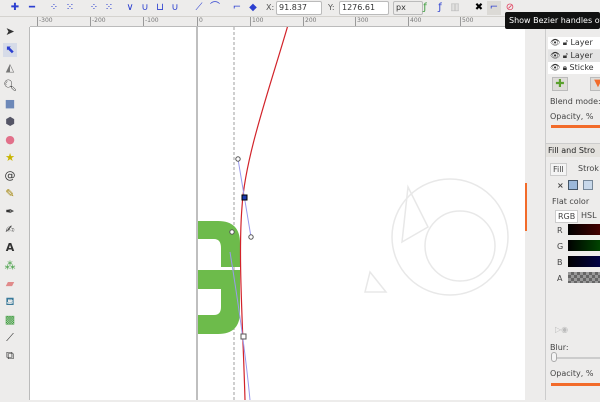 This screenshot has height=402, width=600. What do you see at coordinates (253, 8) in the screenshot?
I see `stroke-to-path-icon: ◆` at bounding box center [253, 8].